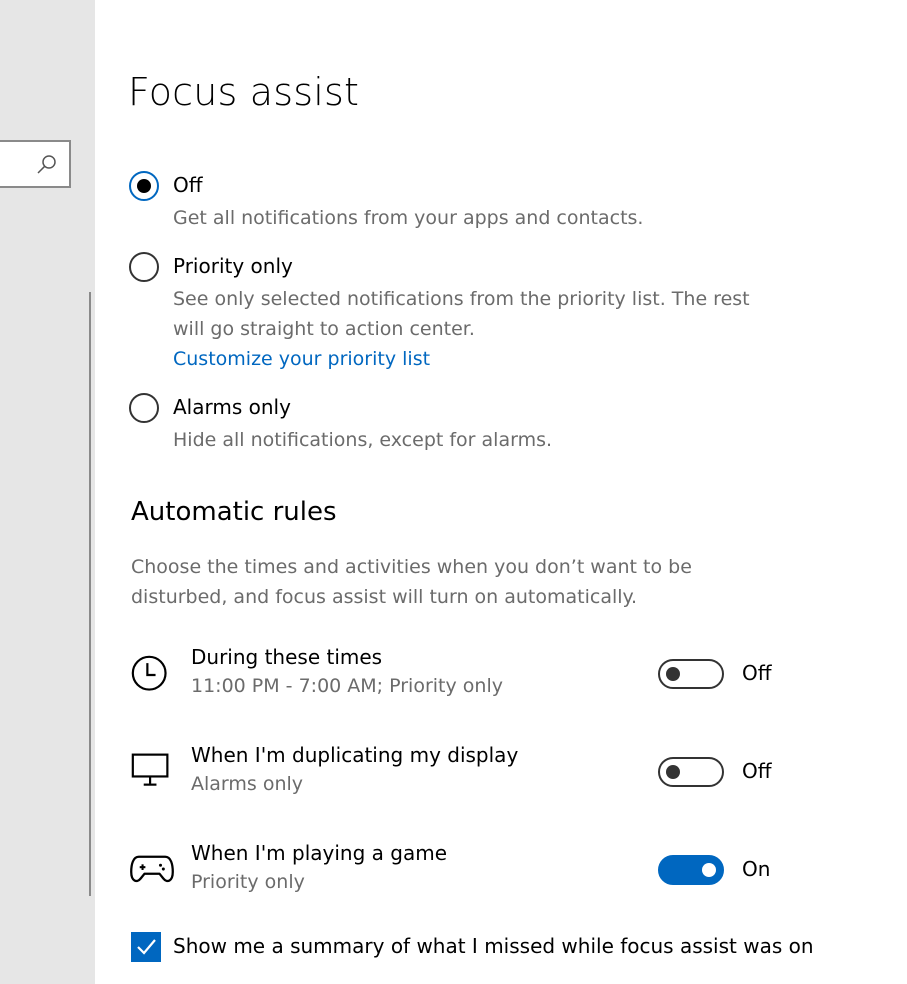  I want to click on sidebar, so click(47, 492).